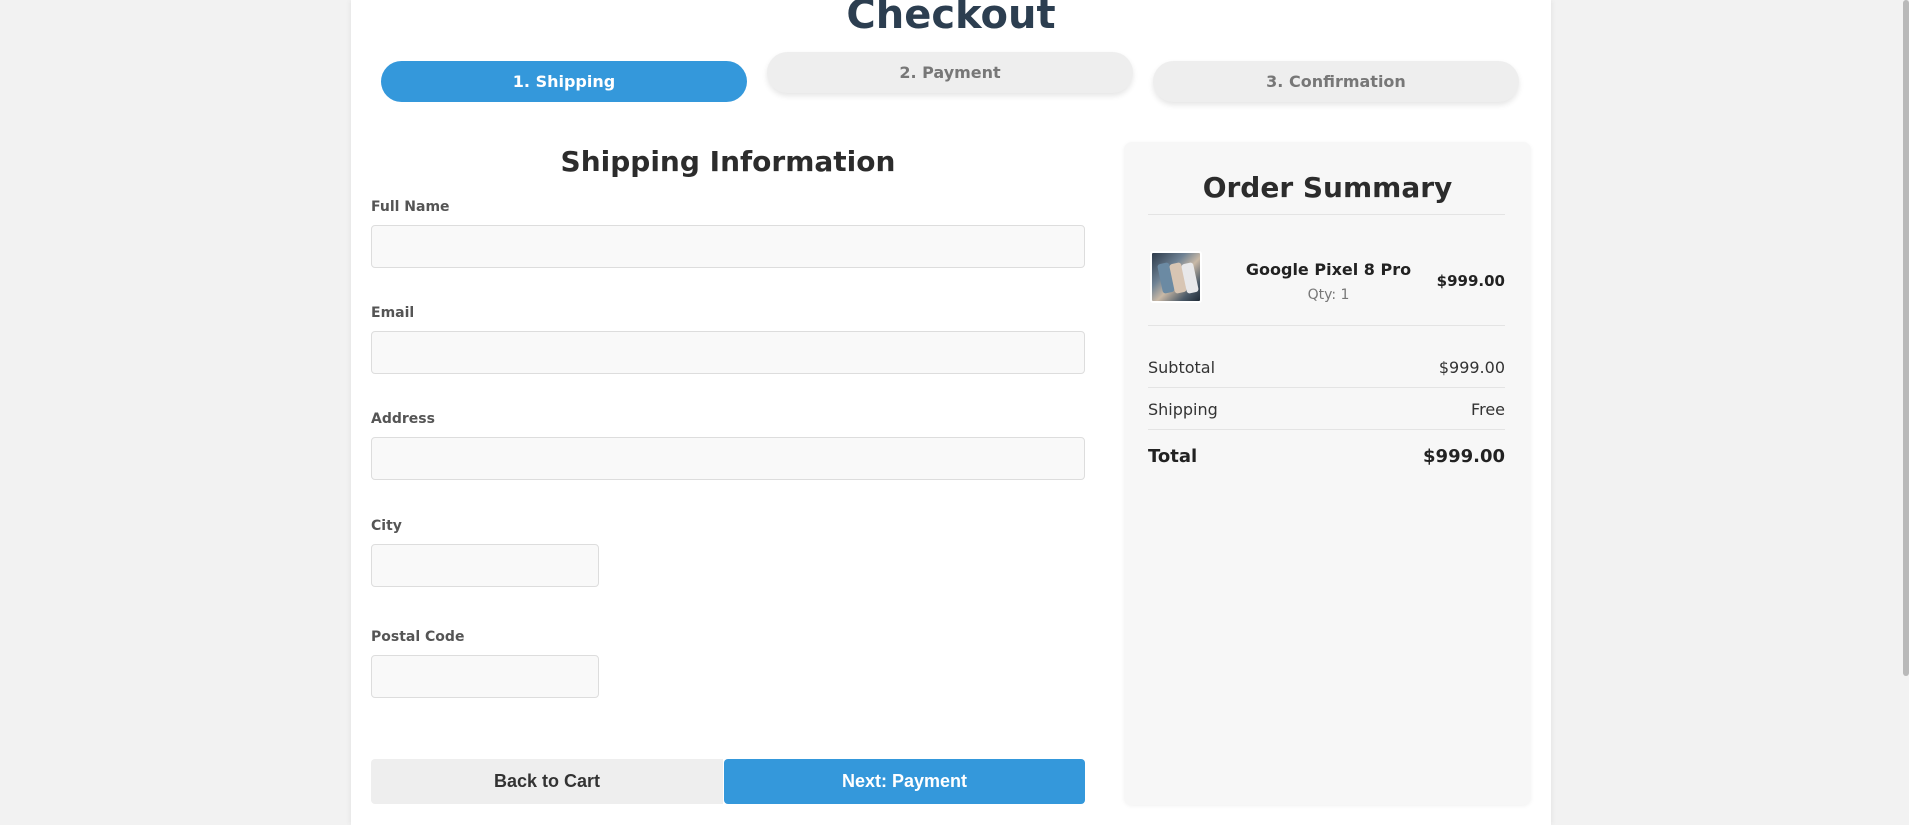 The width and height of the screenshot is (1909, 825). Describe the element at coordinates (1906, 338) in the screenshot. I see `scrollbar-thumb` at that location.